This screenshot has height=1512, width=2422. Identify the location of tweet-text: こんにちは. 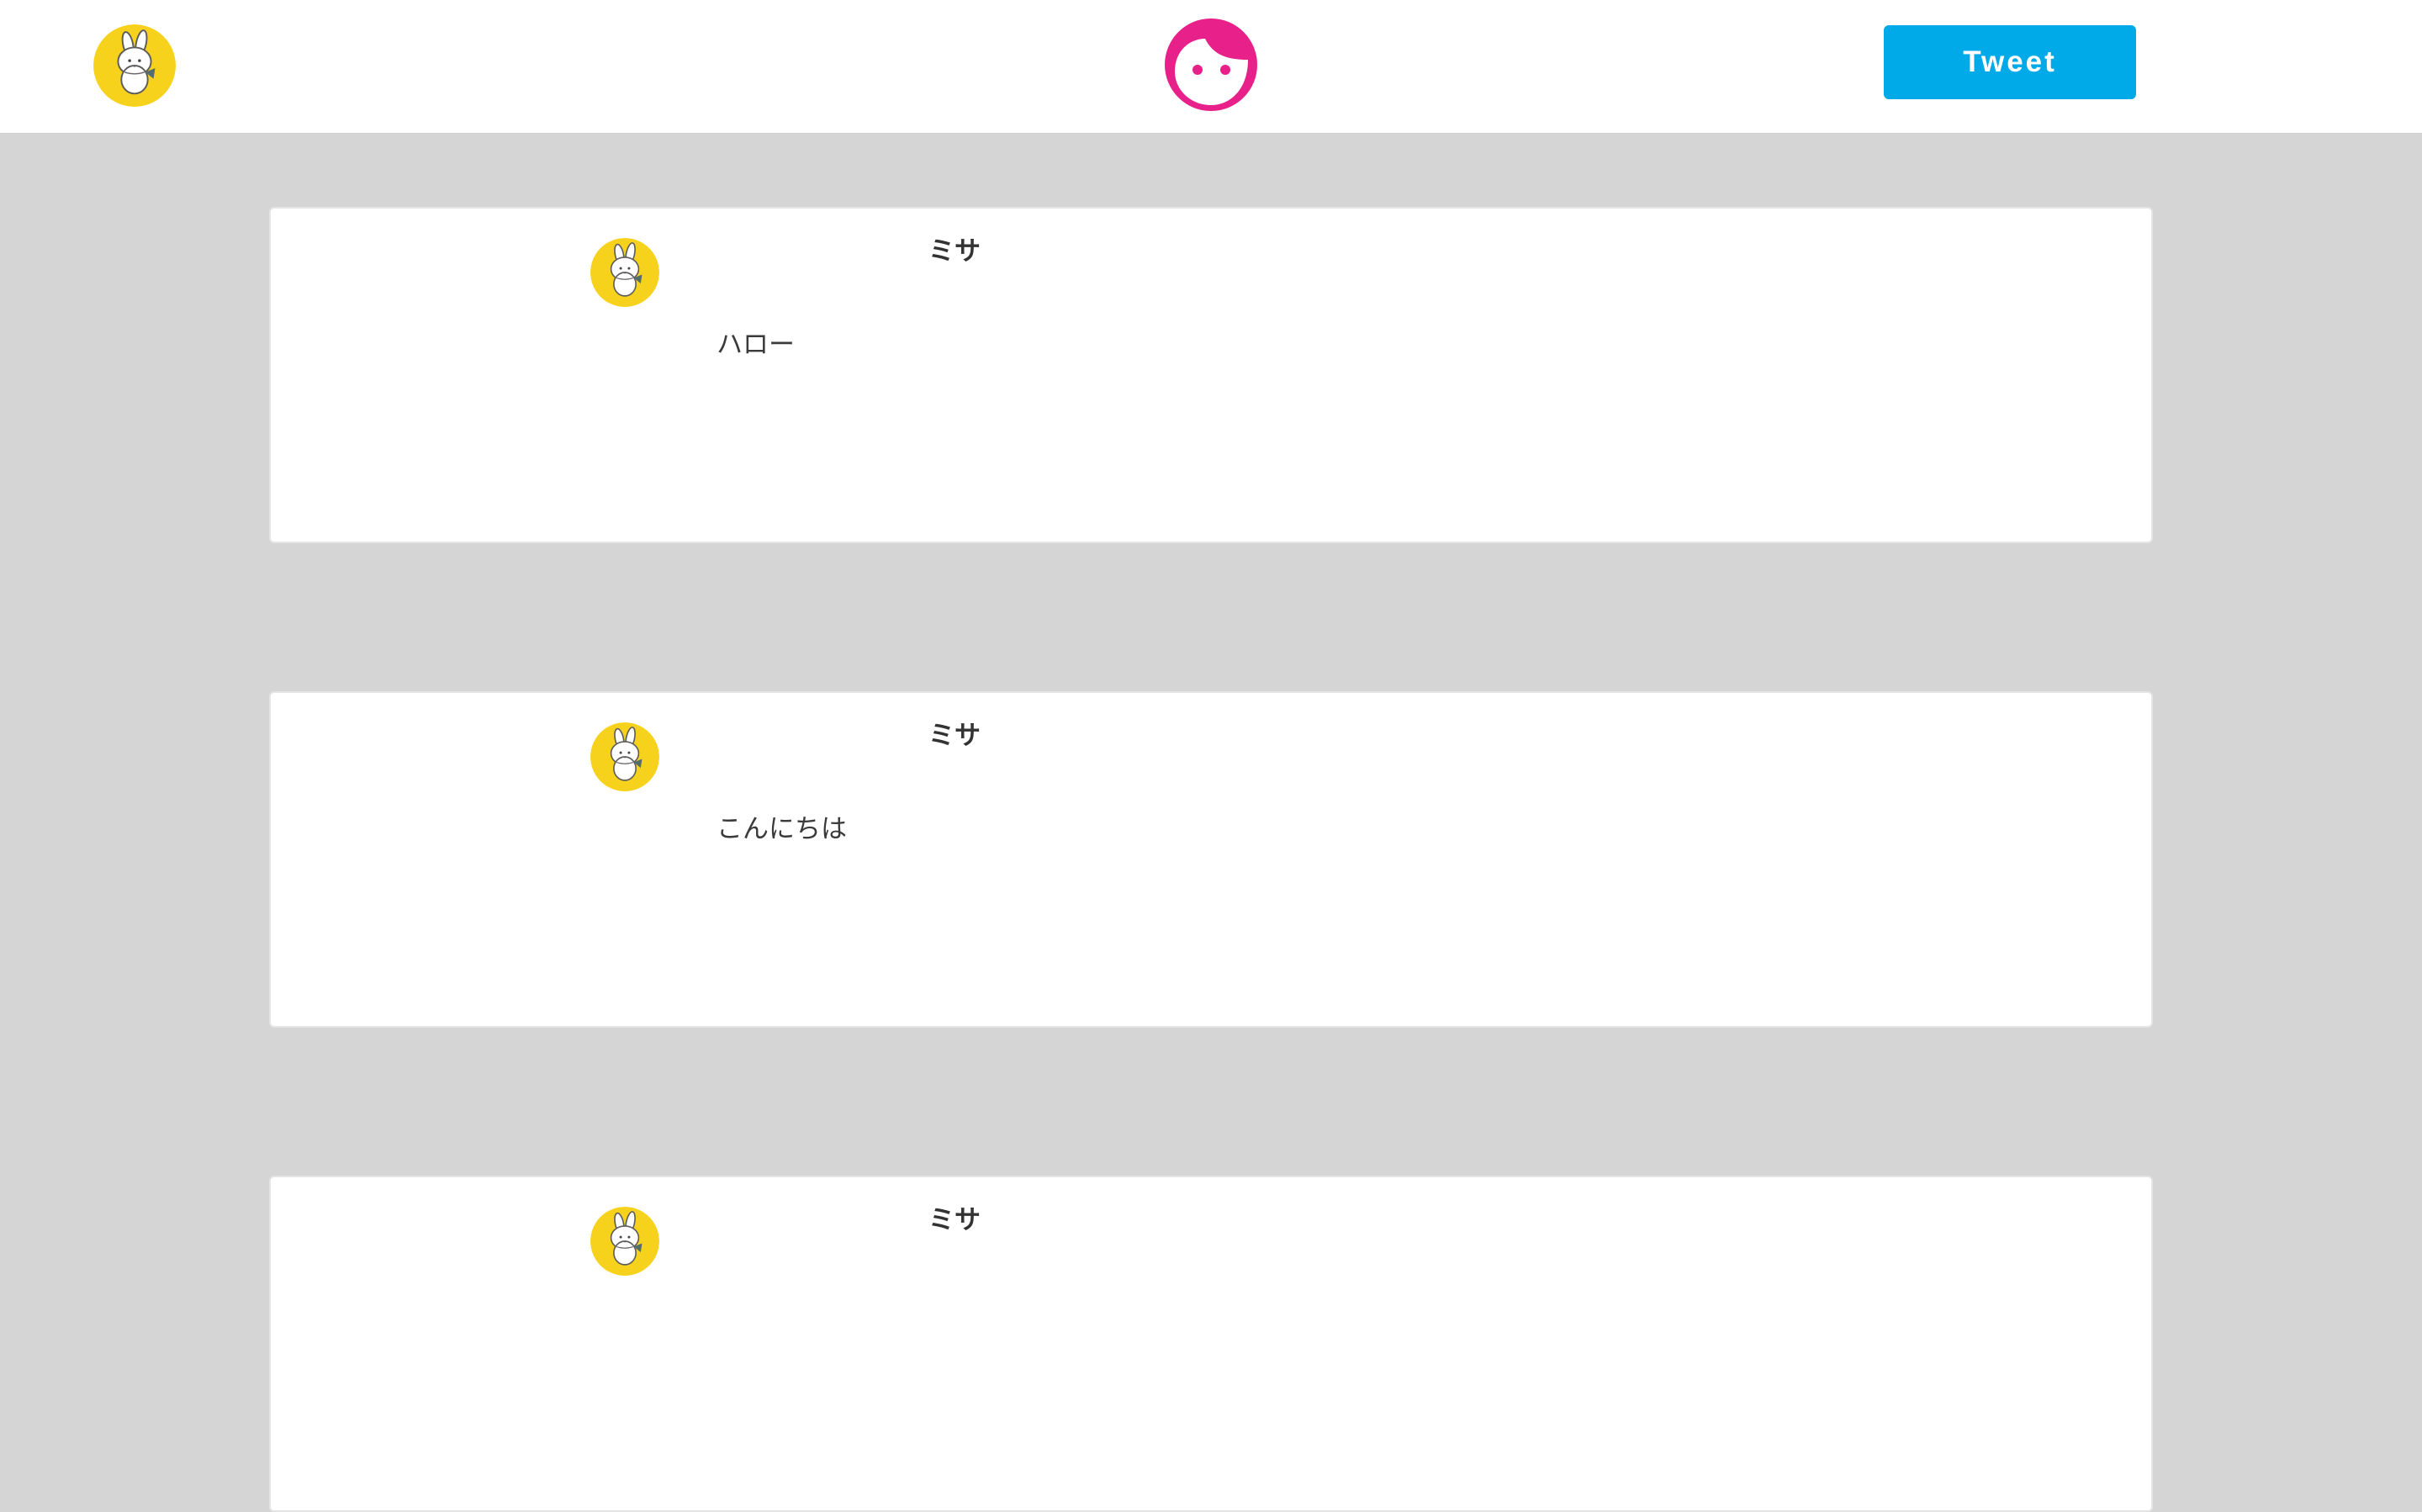
(782, 829).